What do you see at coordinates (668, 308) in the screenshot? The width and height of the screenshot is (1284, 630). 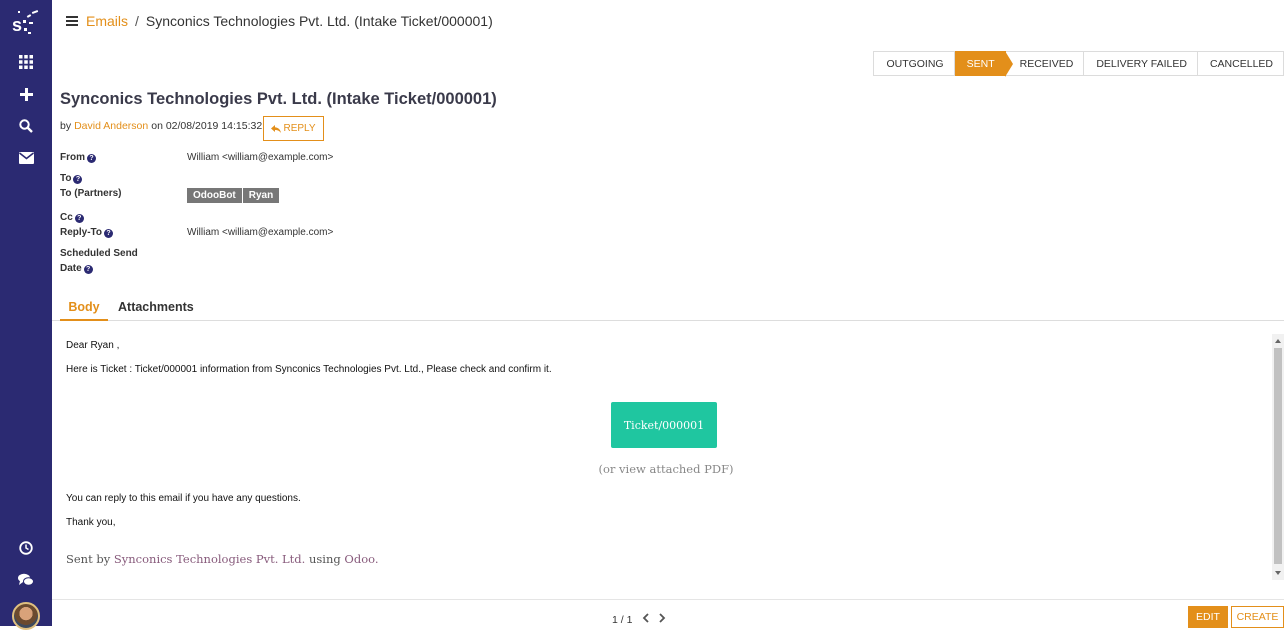 I see `notebook-tabs: Body Attachments` at bounding box center [668, 308].